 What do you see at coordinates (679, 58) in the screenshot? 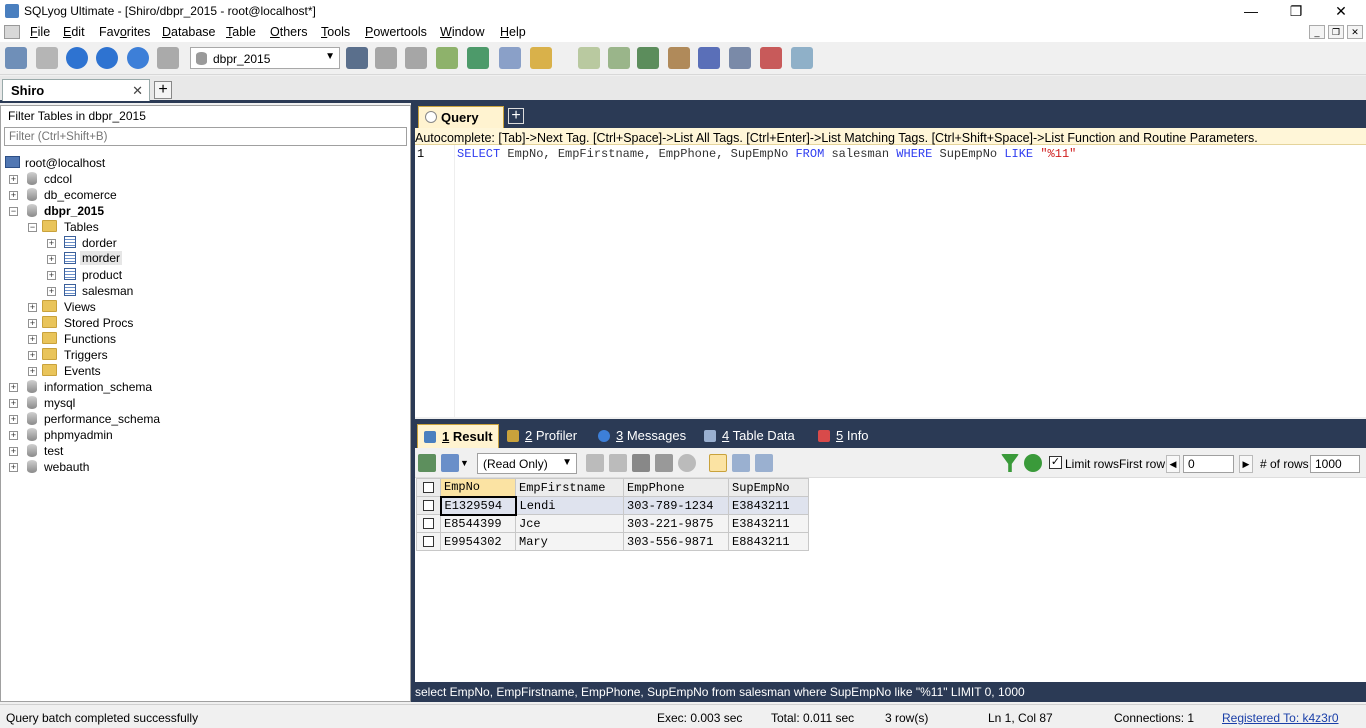
I see `migration-icon` at bounding box center [679, 58].